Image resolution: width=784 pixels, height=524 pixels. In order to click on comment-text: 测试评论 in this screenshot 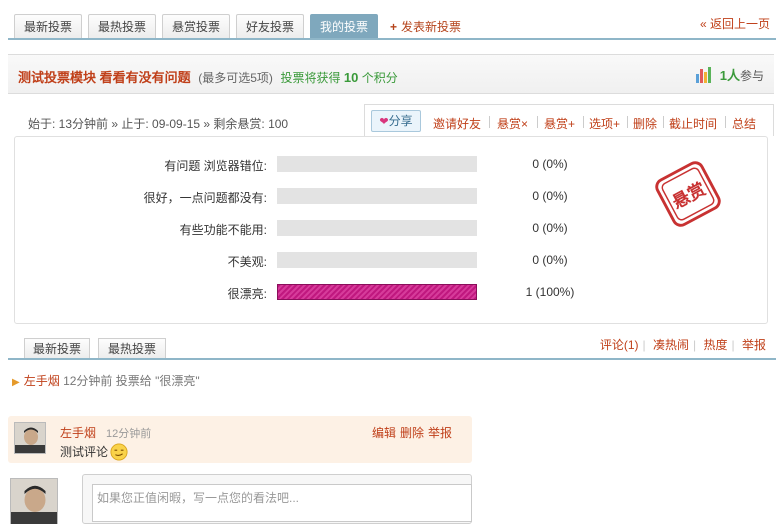, I will do `click(94, 452)`.